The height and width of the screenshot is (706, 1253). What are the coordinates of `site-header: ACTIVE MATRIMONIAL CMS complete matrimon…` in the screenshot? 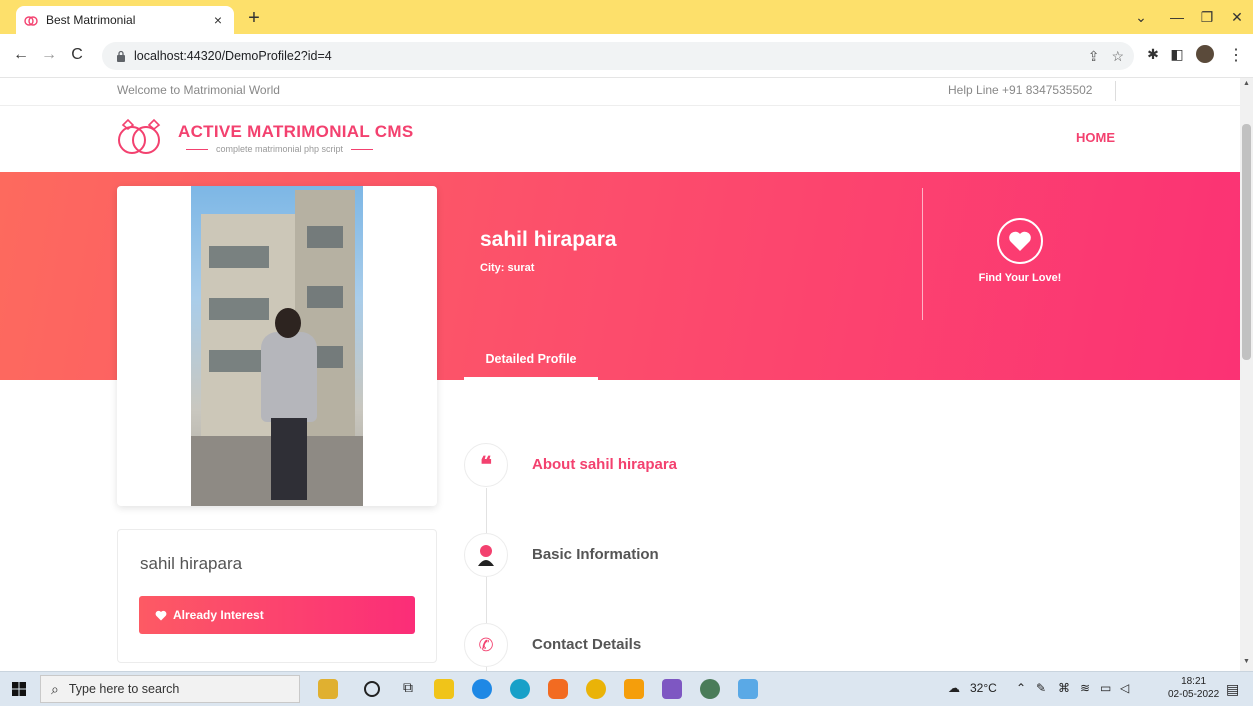 It's located at (620, 139).